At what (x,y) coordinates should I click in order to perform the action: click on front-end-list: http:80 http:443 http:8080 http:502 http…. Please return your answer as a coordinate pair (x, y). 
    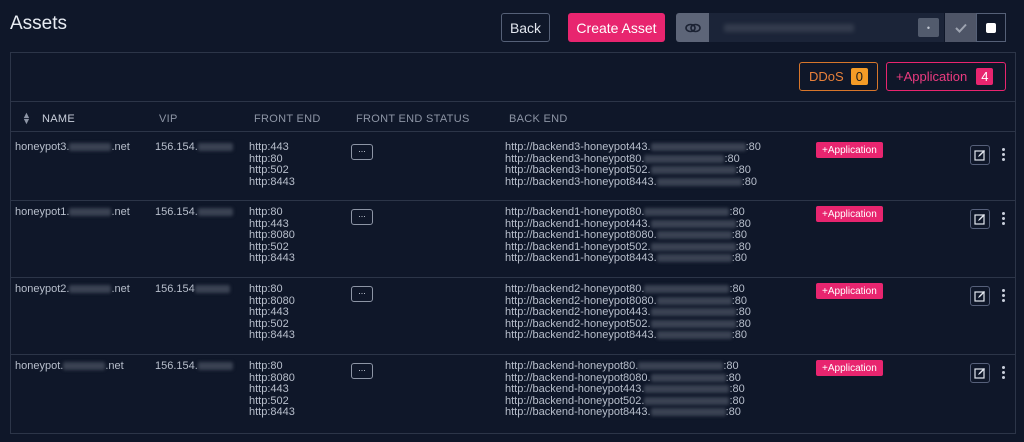
    Looking at the image, I should click on (272, 235).